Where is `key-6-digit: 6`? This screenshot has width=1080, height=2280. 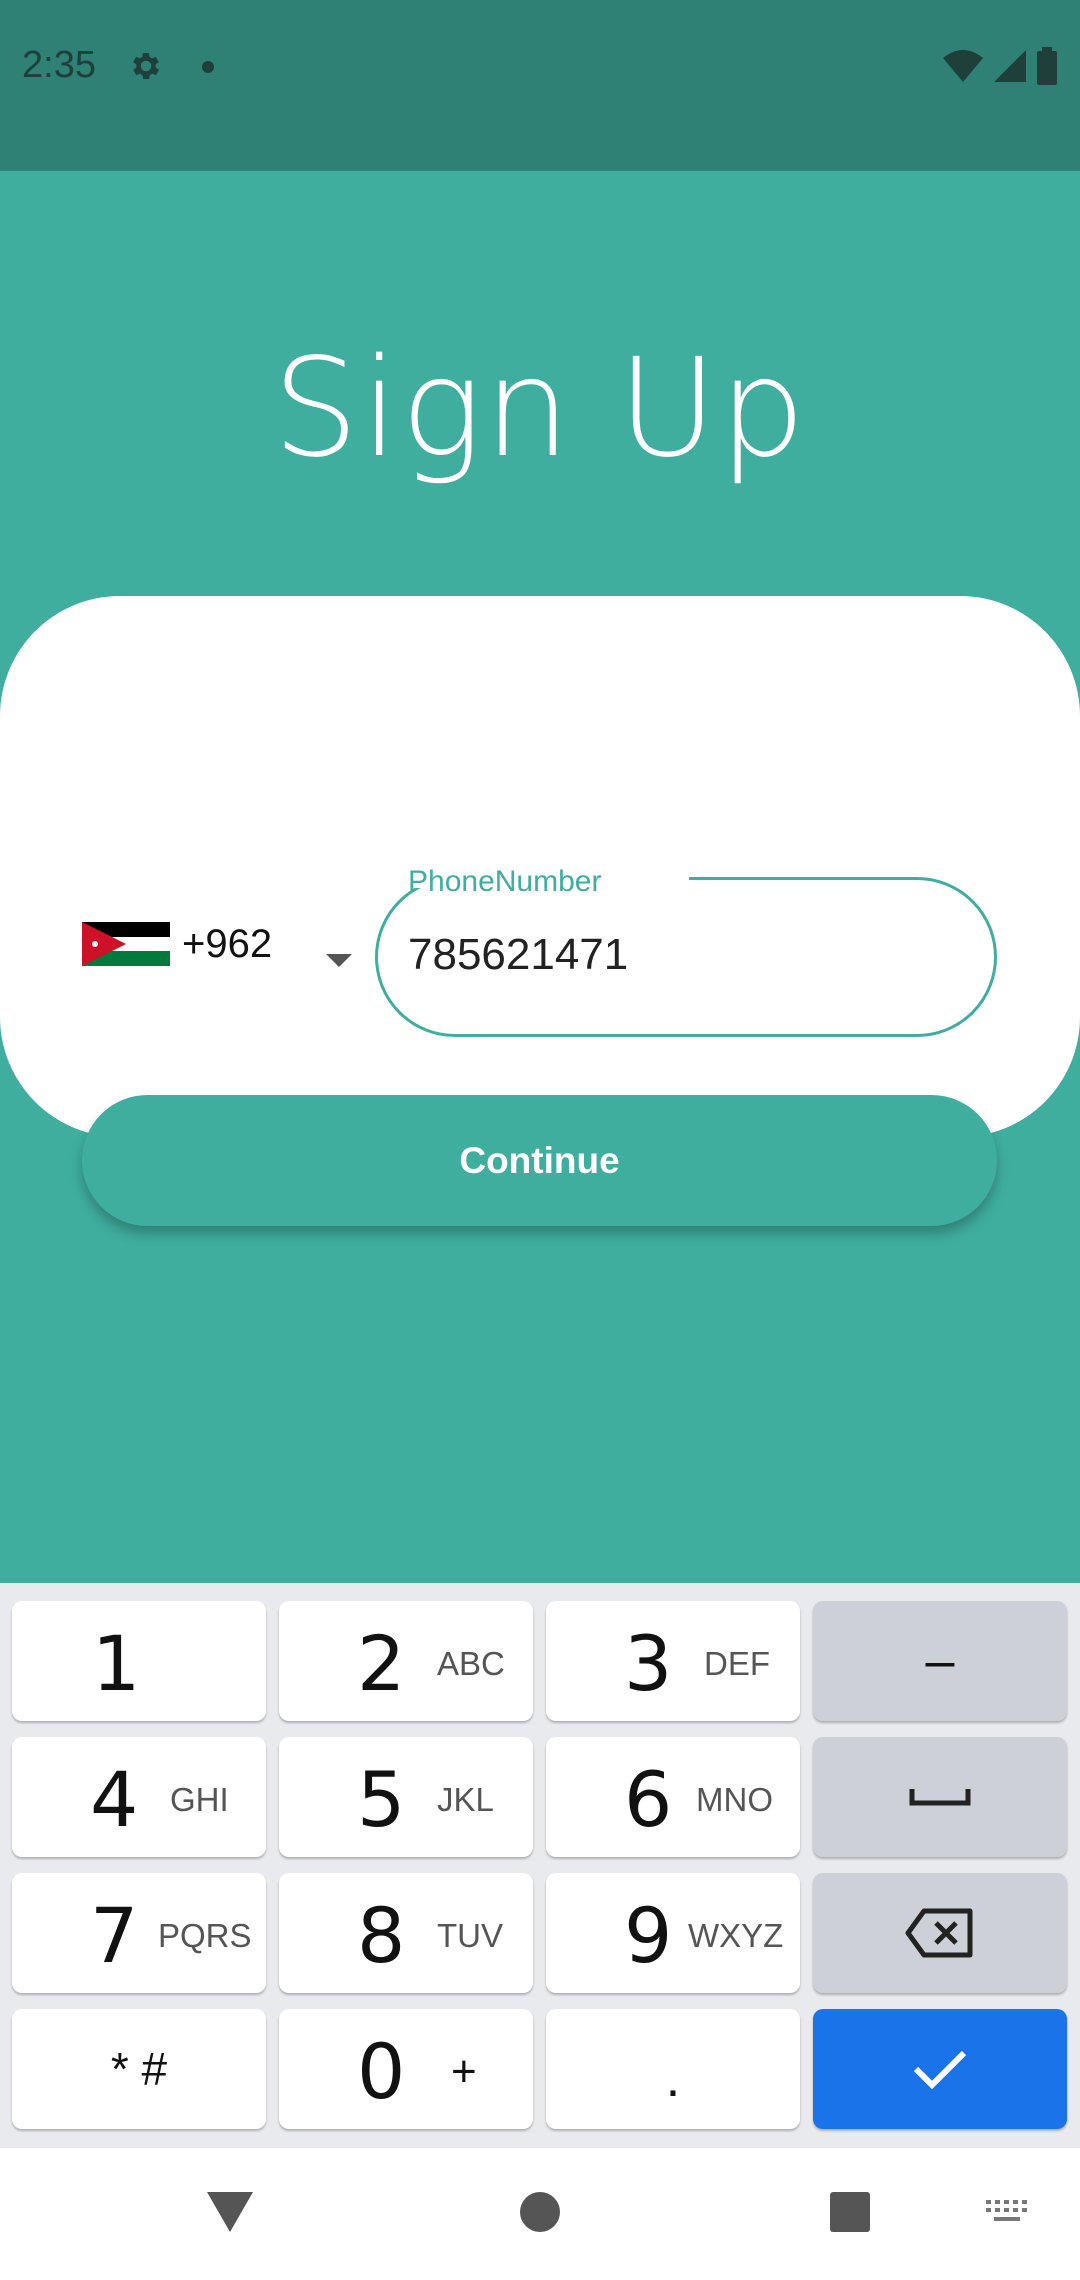 key-6-digit: 6 is located at coordinates (648, 1799).